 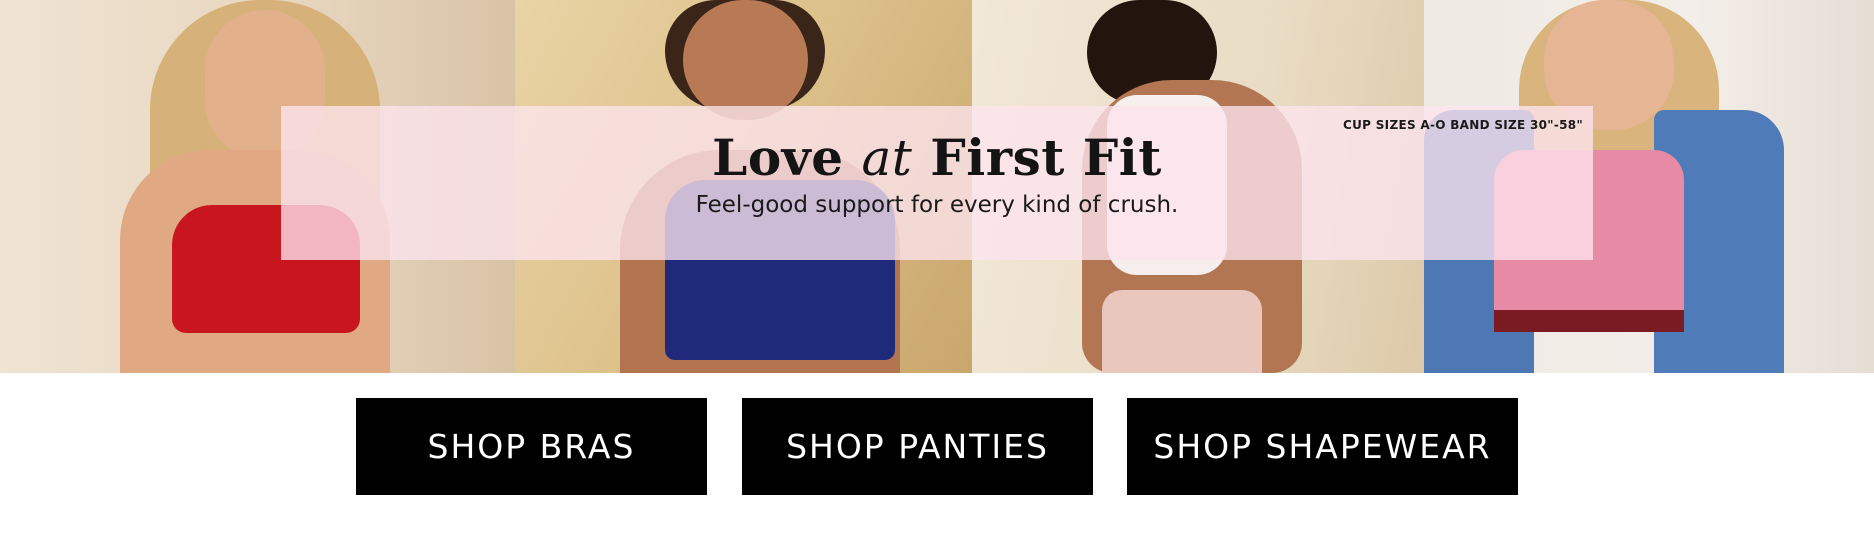 I want to click on shop-shapewear-button: SHOP SHAPEWEAR, so click(x=1322, y=446).